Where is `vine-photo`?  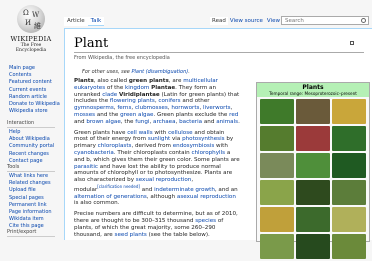 vine-photo is located at coordinates (277, 219).